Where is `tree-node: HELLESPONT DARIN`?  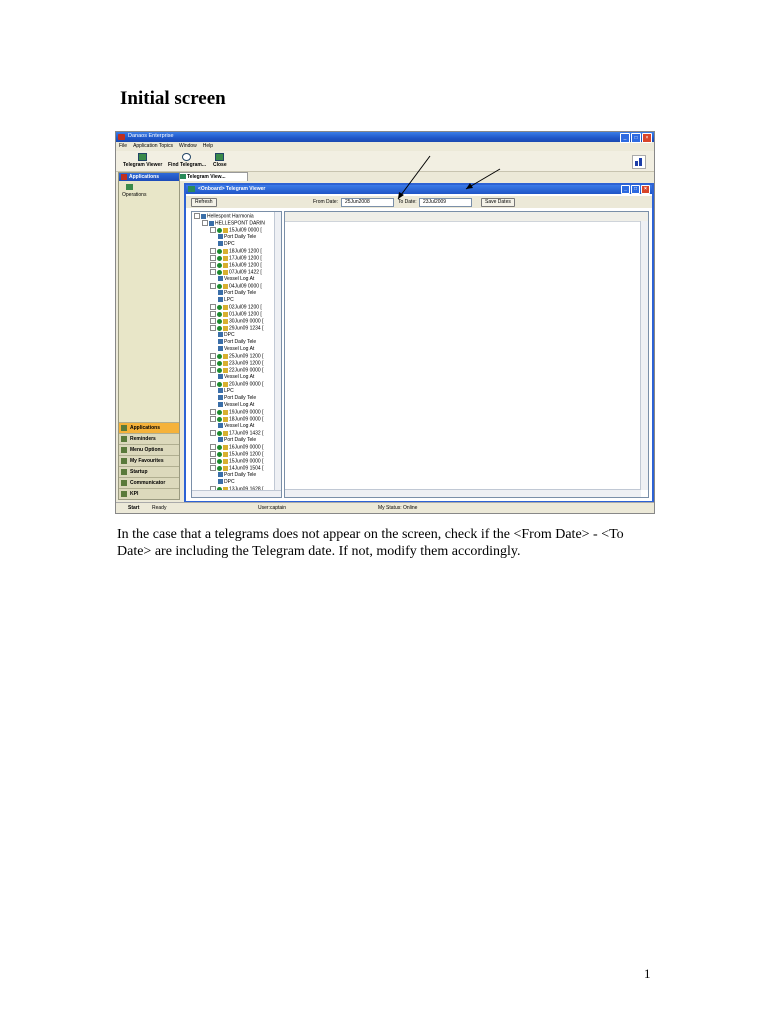
tree-node: HELLESPONT DARIN is located at coordinates (233, 223).